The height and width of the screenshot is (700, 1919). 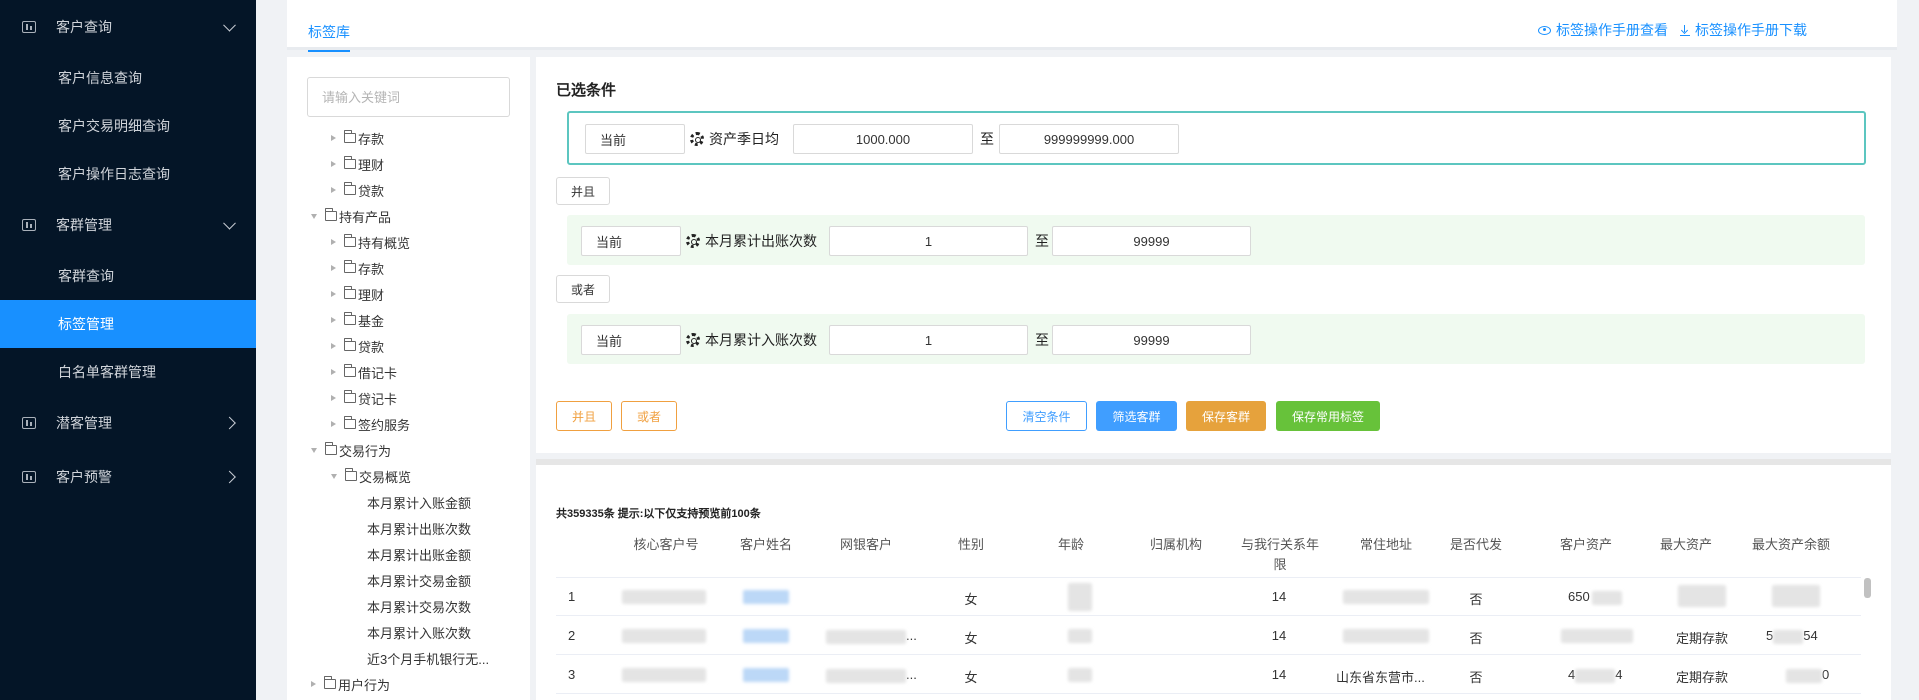 What do you see at coordinates (1046, 416) in the screenshot?
I see `clear-conditions-button: 清空条件` at bounding box center [1046, 416].